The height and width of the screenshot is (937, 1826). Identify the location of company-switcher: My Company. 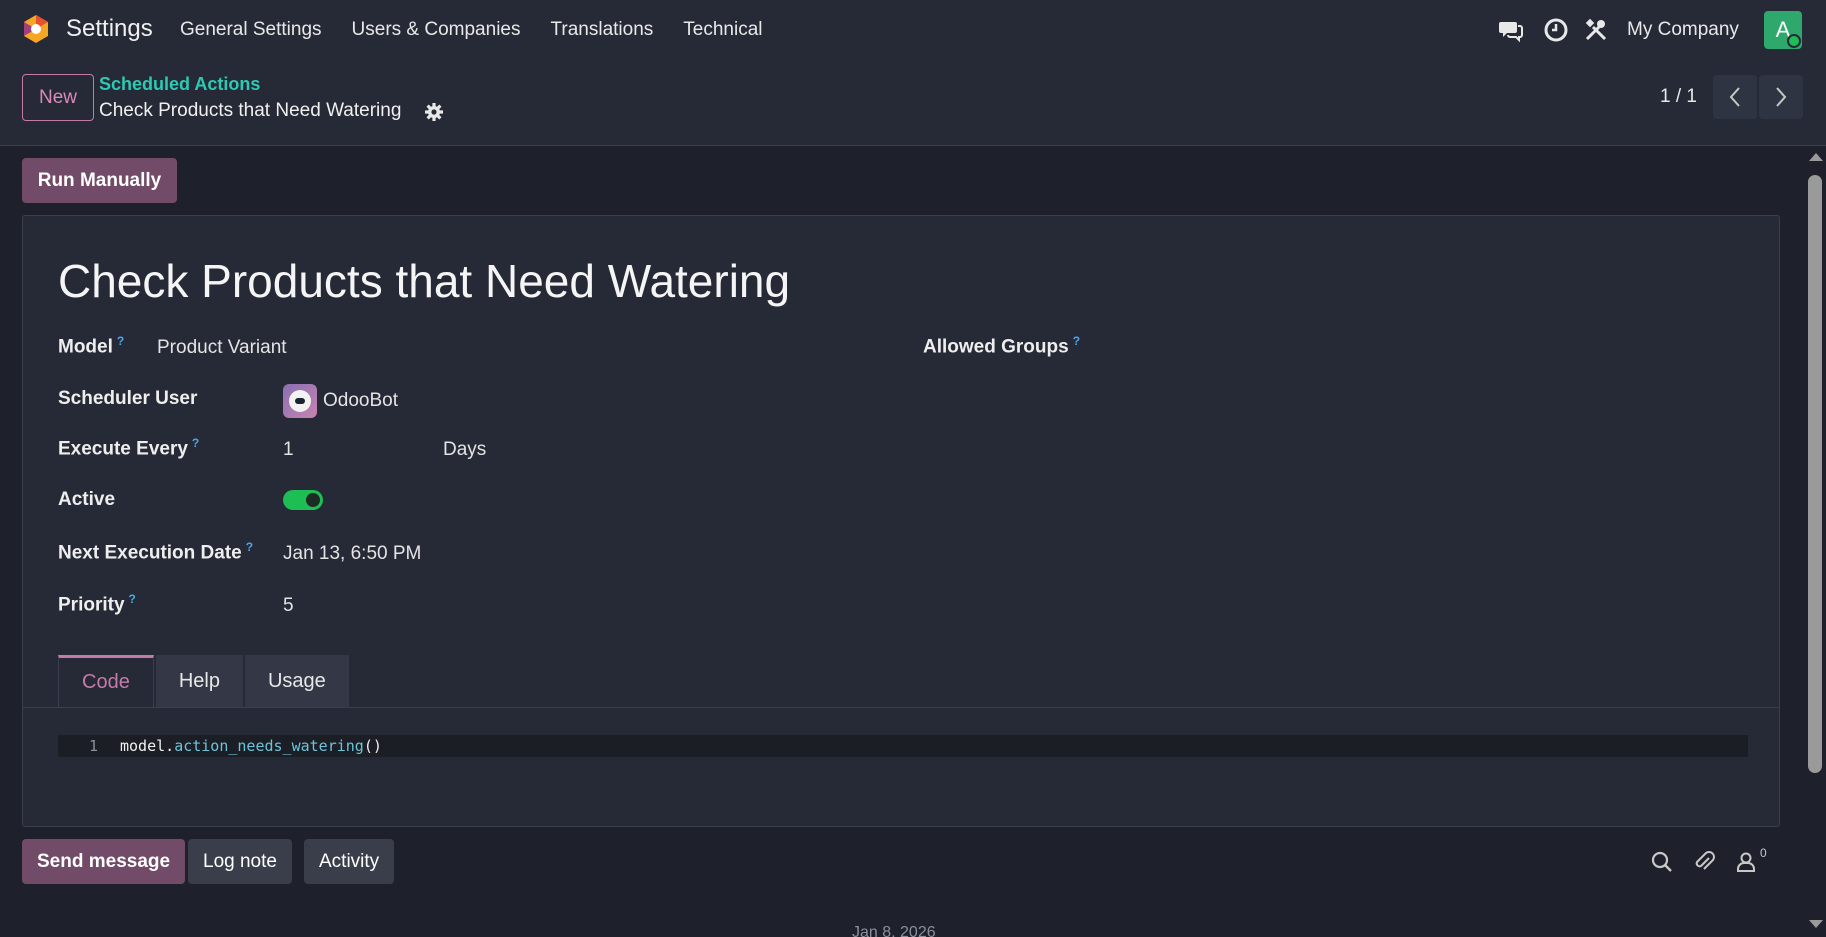
(1683, 30).